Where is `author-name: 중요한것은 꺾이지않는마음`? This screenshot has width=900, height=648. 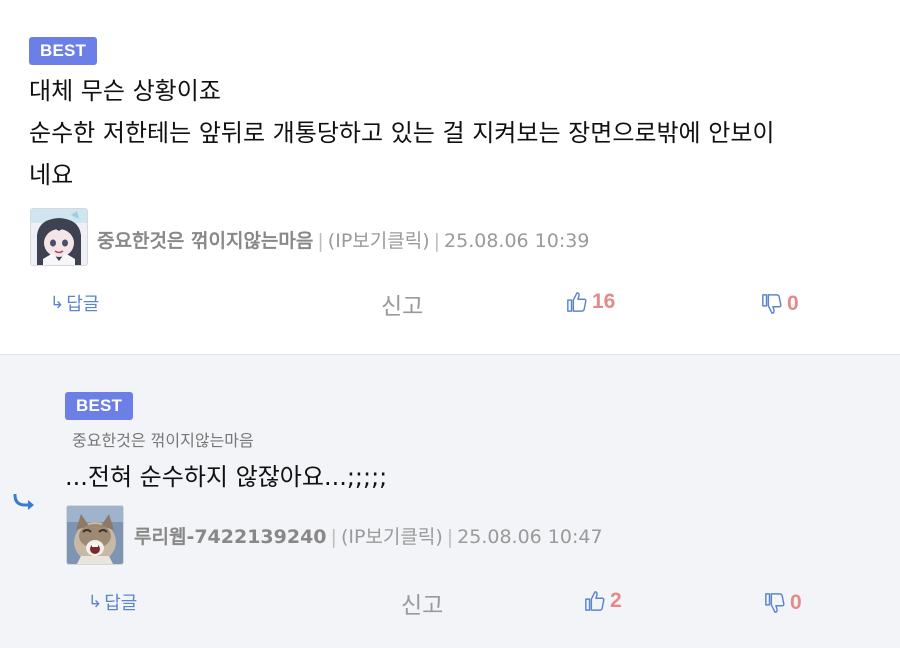 author-name: 중요한것은 꺾이지않는마음 is located at coordinates (205, 241).